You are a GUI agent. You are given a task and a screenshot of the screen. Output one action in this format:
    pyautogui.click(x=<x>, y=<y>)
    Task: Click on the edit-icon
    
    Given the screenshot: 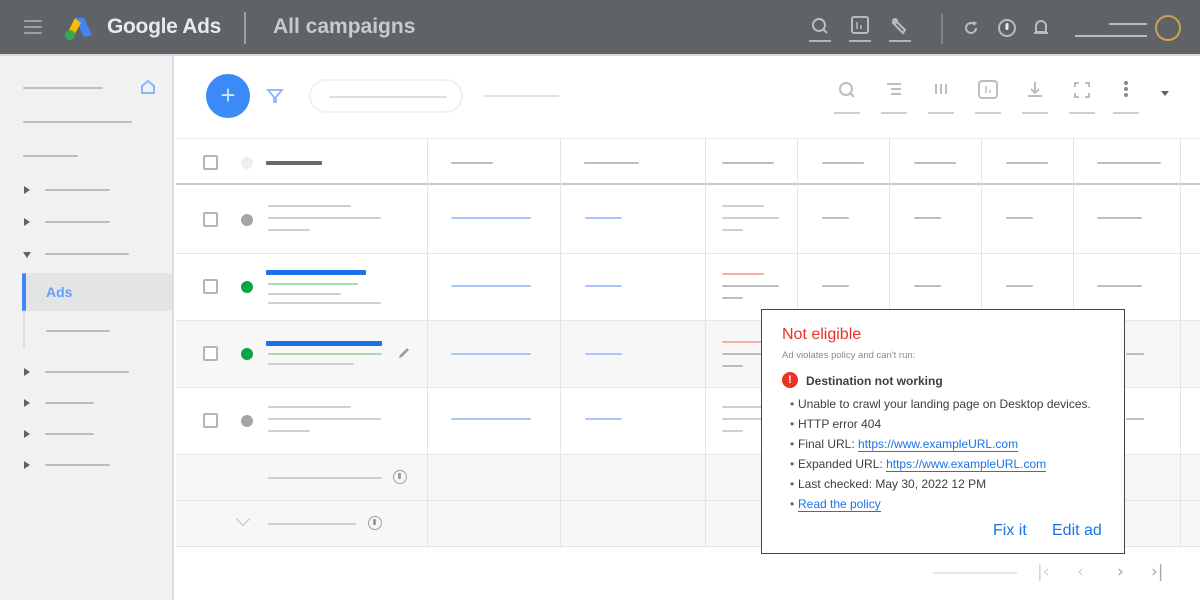 What is the action you would take?
    pyautogui.click(x=404, y=353)
    